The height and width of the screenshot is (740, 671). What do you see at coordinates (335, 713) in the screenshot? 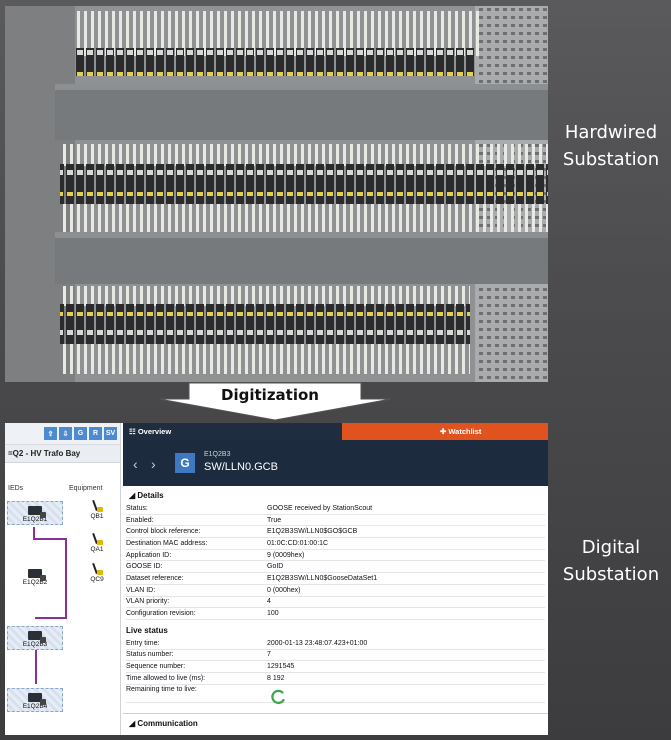
I see `section-divider` at bounding box center [335, 713].